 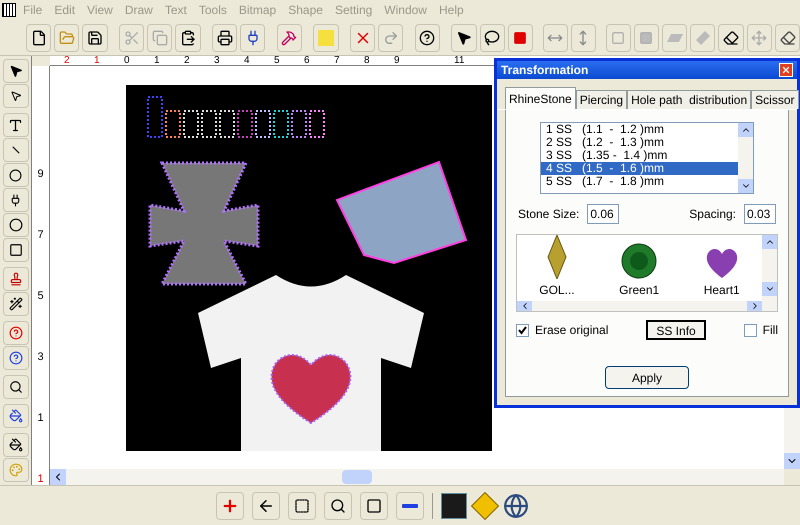 What do you see at coordinates (540, 98) in the screenshot?
I see `tab: RhineStone` at bounding box center [540, 98].